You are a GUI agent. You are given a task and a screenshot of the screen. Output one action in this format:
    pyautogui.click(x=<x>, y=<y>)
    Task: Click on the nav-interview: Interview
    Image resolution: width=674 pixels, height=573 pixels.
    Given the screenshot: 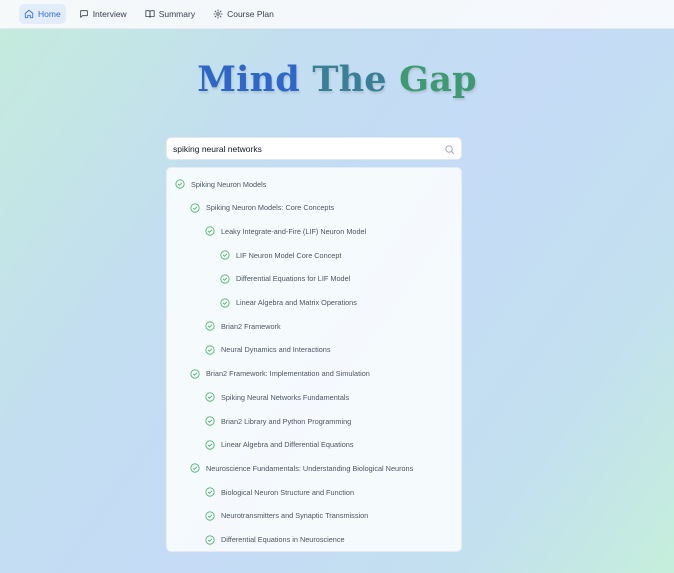 What is the action you would take?
    pyautogui.click(x=103, y=14)
    